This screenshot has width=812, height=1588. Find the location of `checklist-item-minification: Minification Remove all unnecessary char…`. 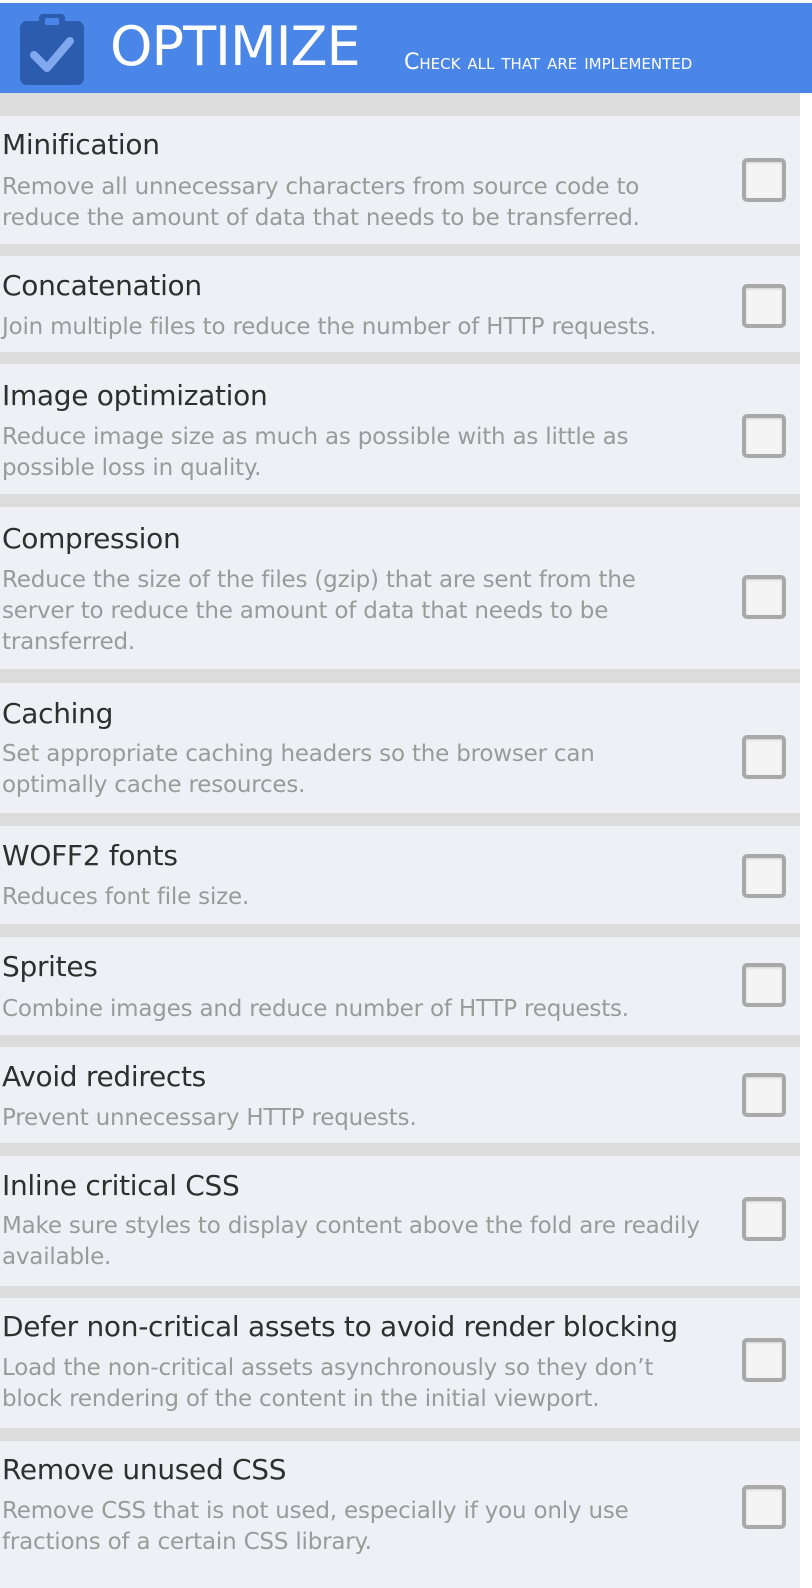

checklist-item-minification: Minification Remove all unnecessary char… is located at coordinates (400, 180).